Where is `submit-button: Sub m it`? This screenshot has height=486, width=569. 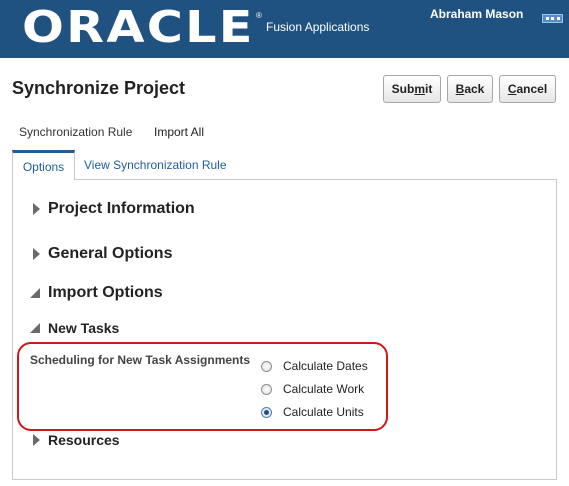 submit-button: Sub m it is located at coordinates (412, 89).